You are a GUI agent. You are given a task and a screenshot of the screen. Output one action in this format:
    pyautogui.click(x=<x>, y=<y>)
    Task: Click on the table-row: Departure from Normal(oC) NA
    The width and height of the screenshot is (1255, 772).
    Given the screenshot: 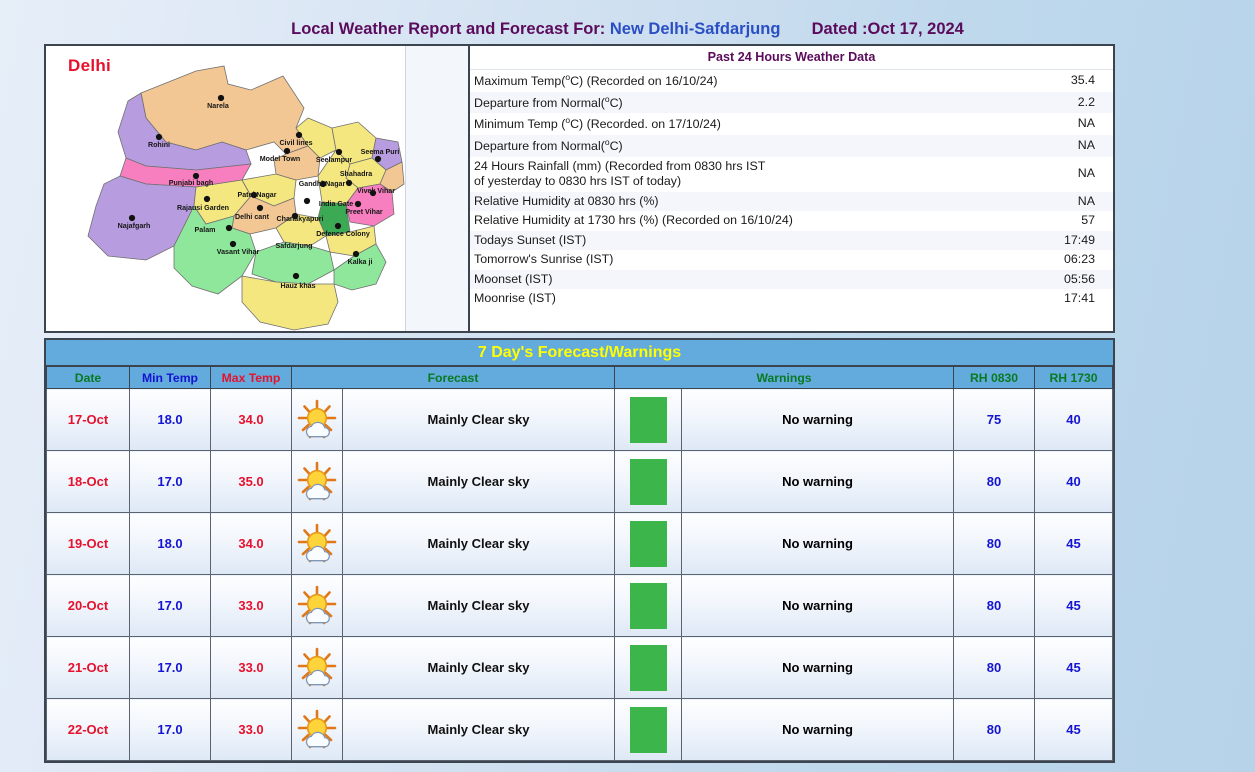 What is the action you would take?
    pyautogui.click(x=791, y=145)
    